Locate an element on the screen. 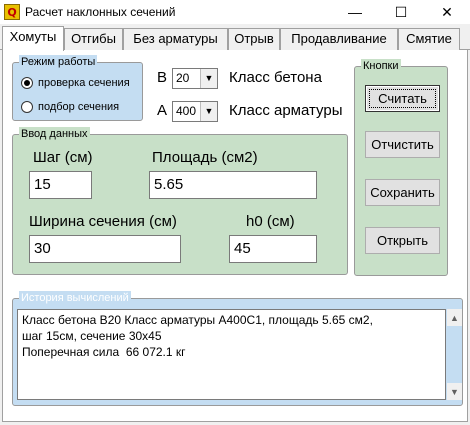 The height and width of the screenshot is (425, 470). mode-check-radio: проверка сечения is located at coordinates (75, 83).